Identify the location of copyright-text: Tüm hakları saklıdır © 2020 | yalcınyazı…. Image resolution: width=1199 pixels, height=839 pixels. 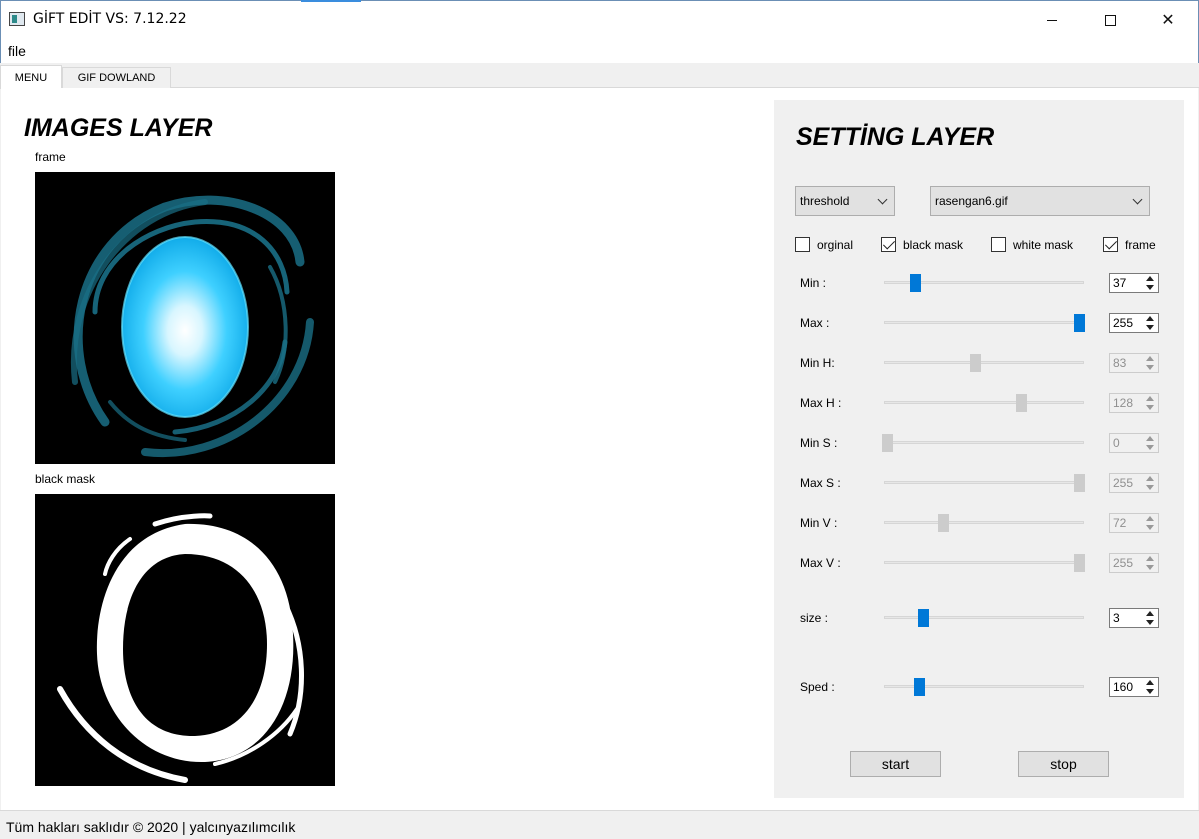
(151, 827).